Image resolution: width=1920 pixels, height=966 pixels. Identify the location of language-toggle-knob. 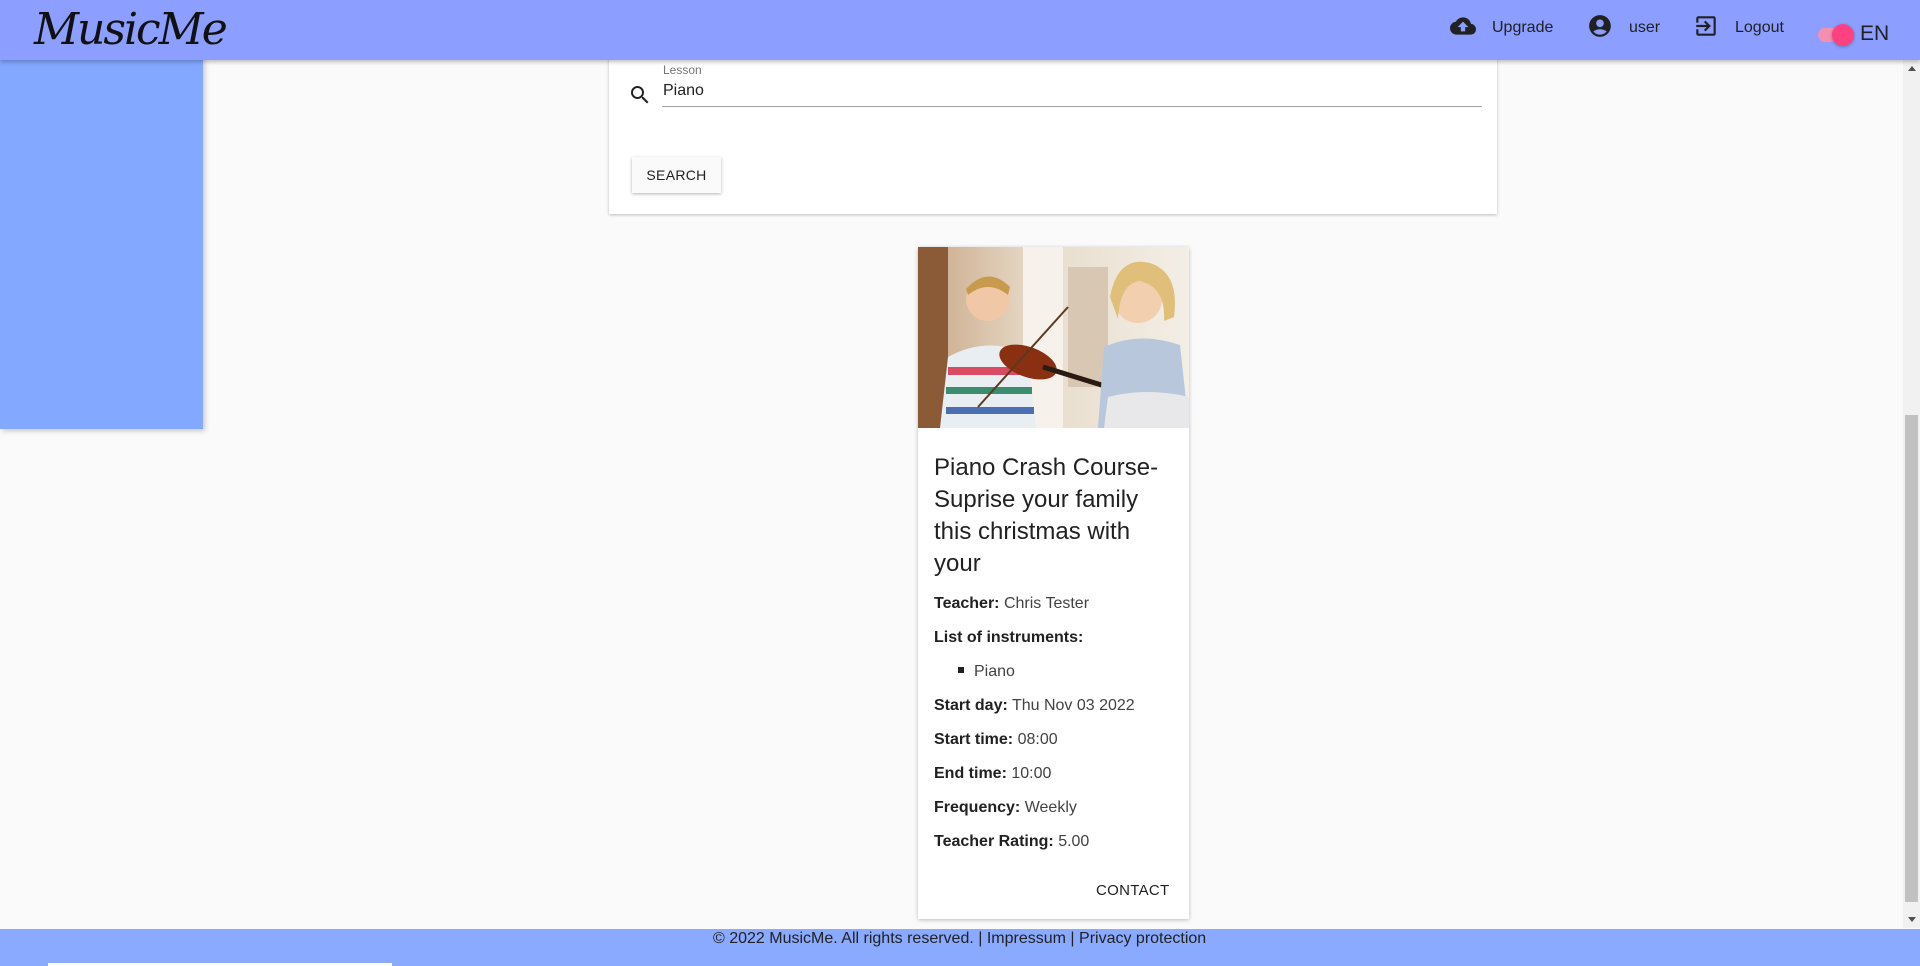
(1843, 35).